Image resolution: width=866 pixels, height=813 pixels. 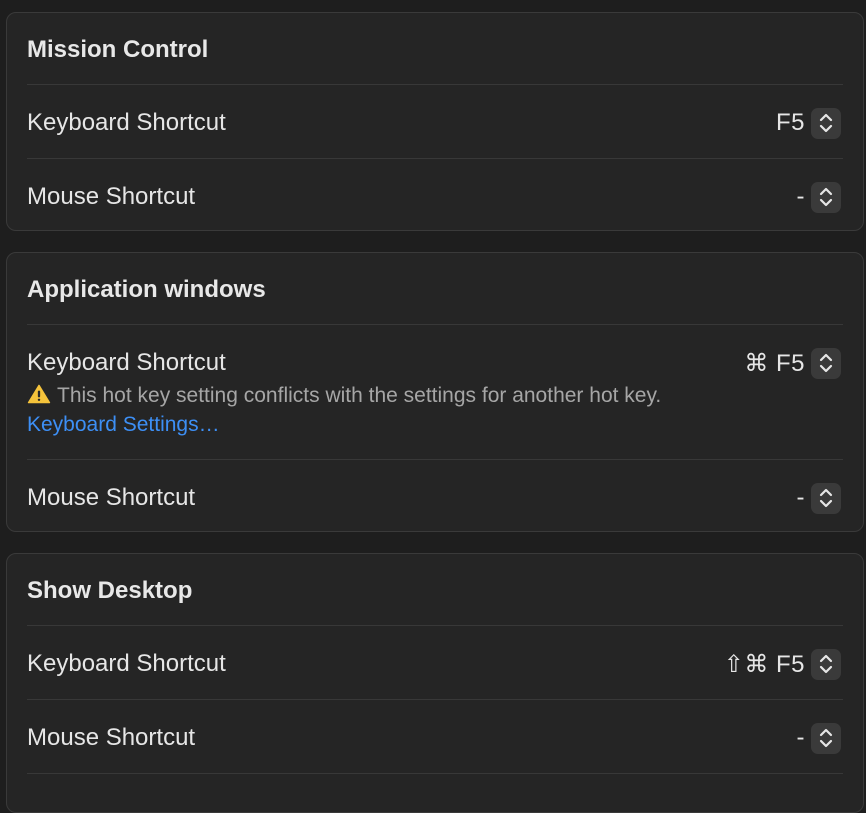 What do you see at coordinates (39, 394) in the screenshot?
I see `warning-triangle-icon` at bounding box center [39, 394].